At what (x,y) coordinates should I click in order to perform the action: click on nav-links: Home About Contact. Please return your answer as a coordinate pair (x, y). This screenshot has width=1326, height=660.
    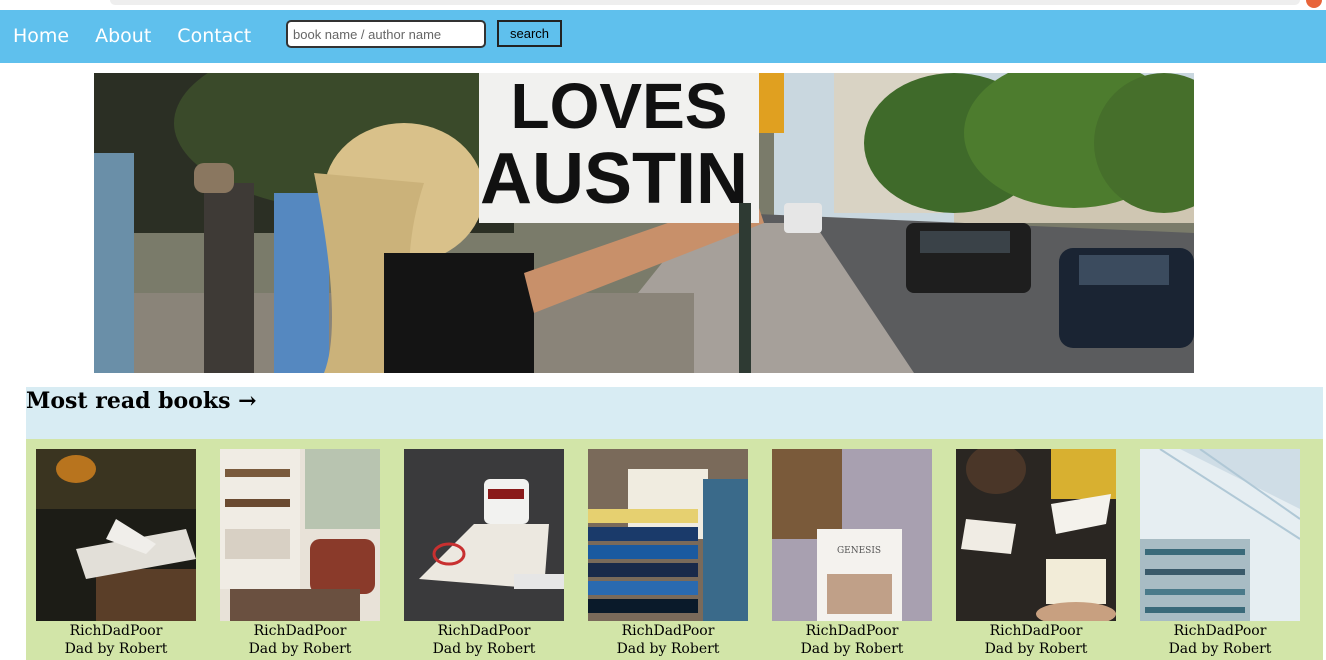
    Looking at the image, I should click on (145, 36).